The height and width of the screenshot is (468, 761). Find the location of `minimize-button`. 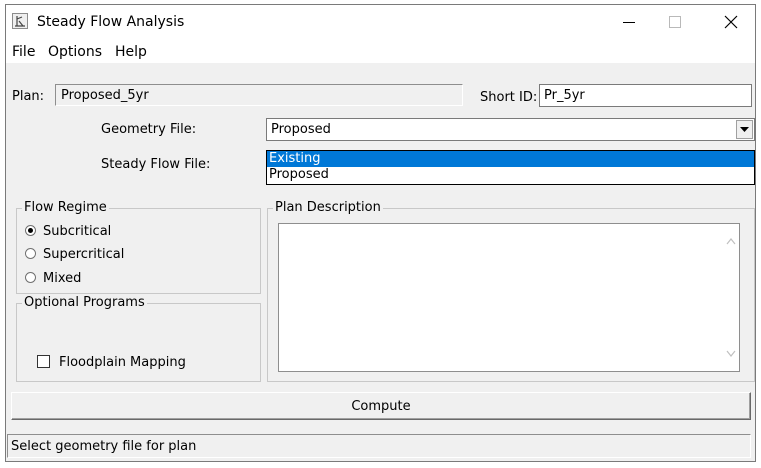

minimize-button is located at coordinates (629, 22).